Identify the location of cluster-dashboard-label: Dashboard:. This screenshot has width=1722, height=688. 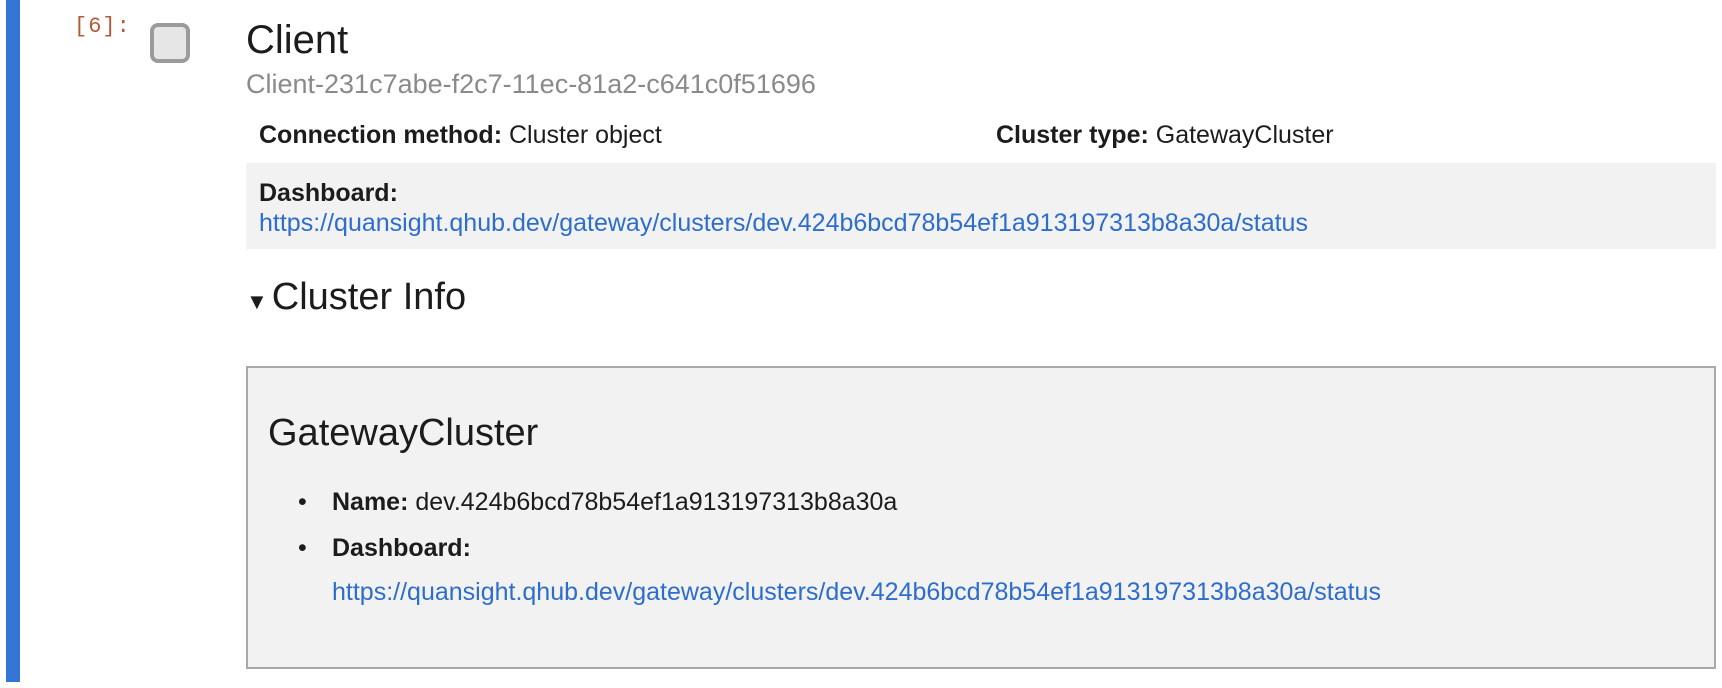
(401, 548).